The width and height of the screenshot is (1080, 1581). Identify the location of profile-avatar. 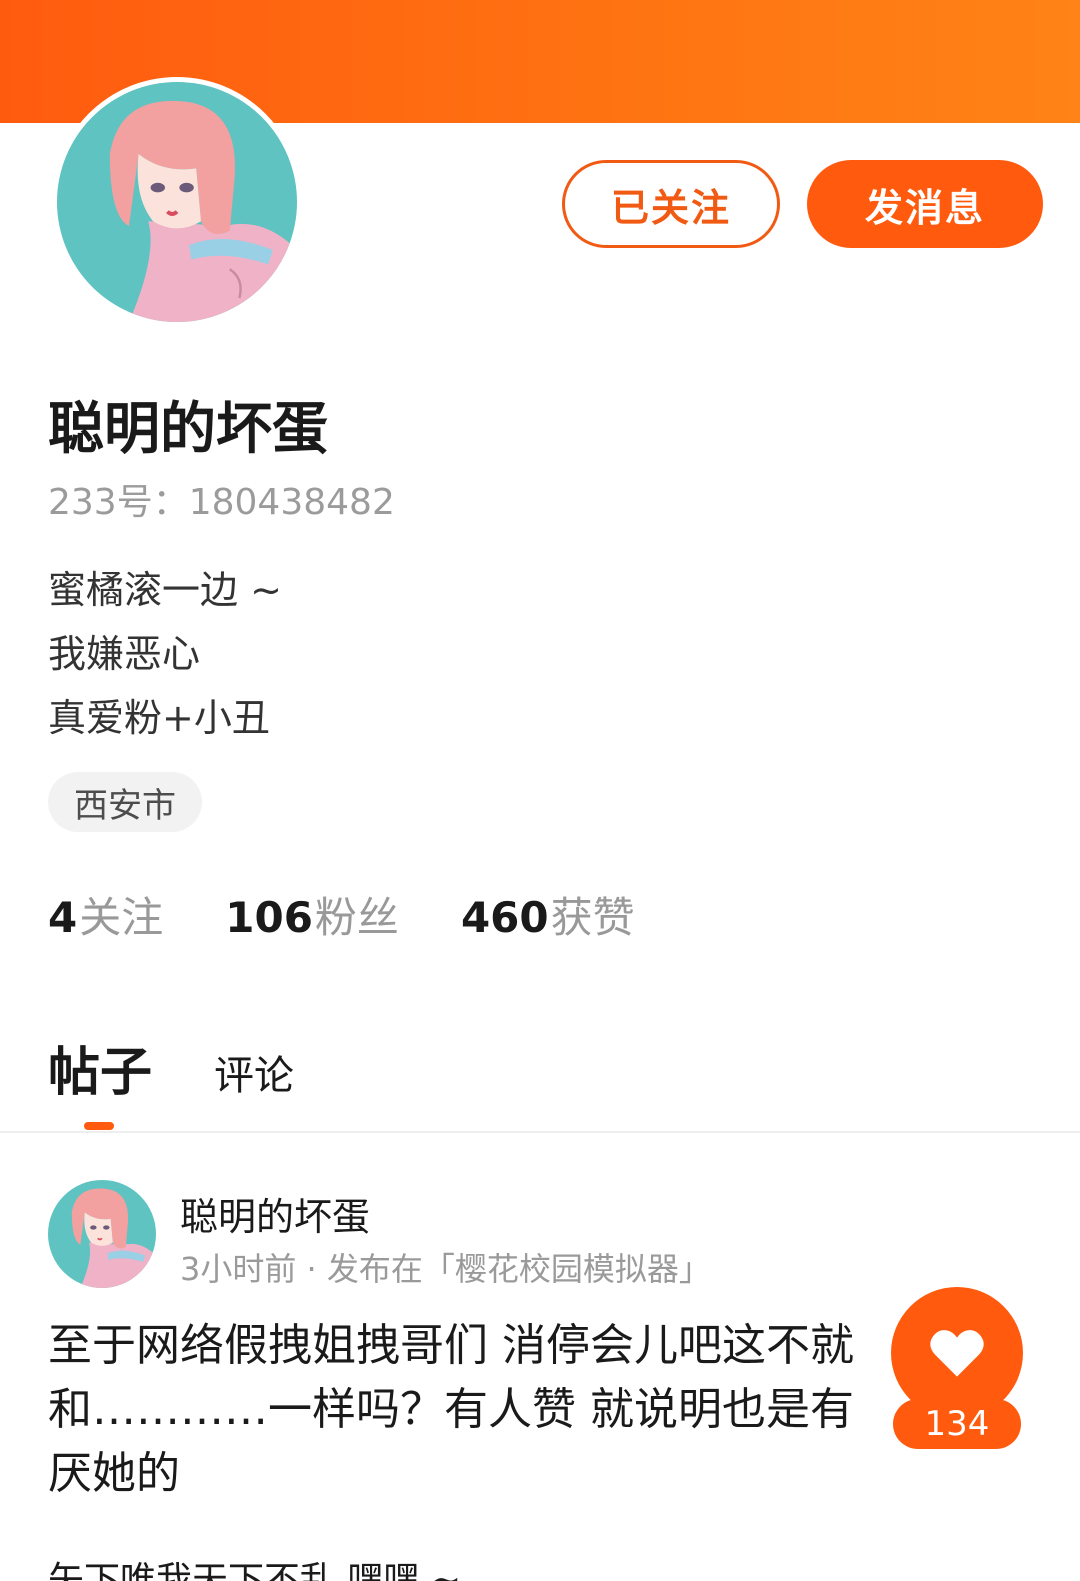
(177, 202).